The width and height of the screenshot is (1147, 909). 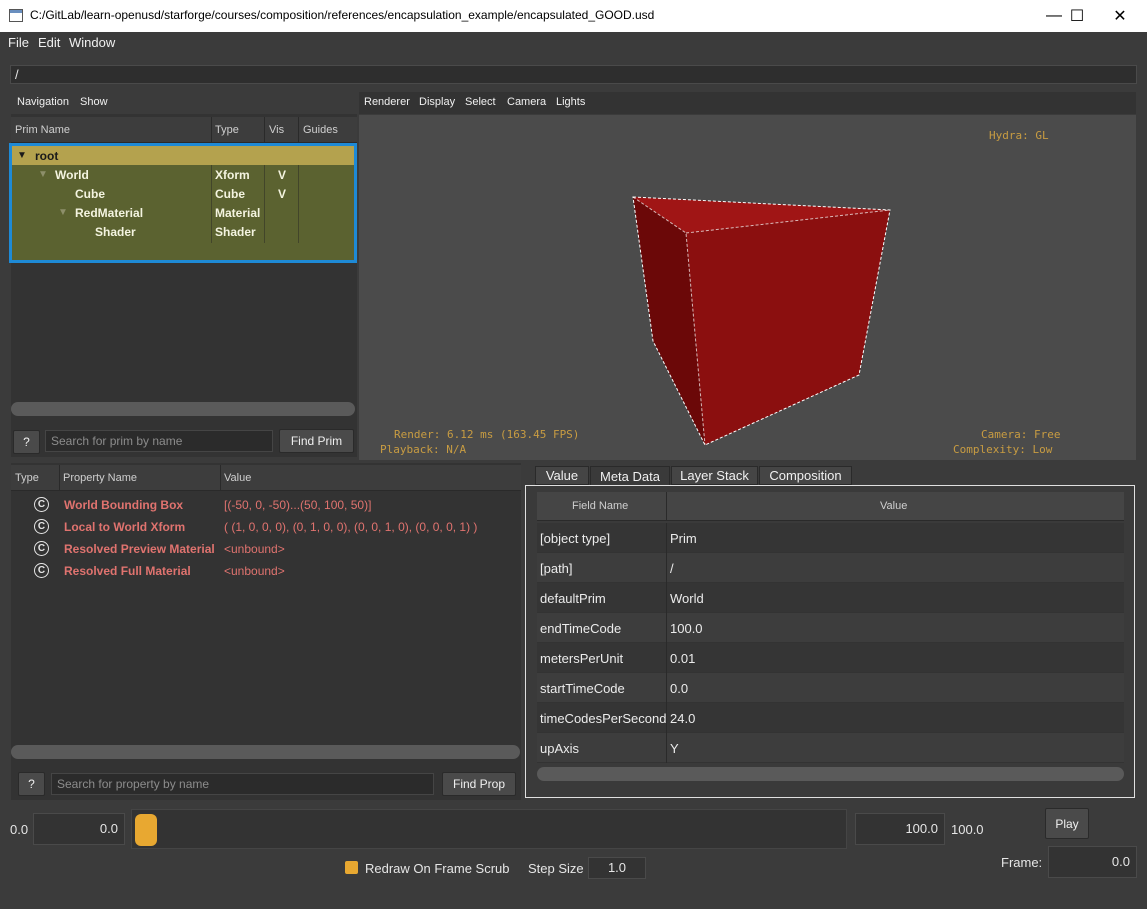 What do you see at coordinates (316, 441) in the screenshot?
I see `find-prim-button: Find Prim` at bounding box center [316, 441].